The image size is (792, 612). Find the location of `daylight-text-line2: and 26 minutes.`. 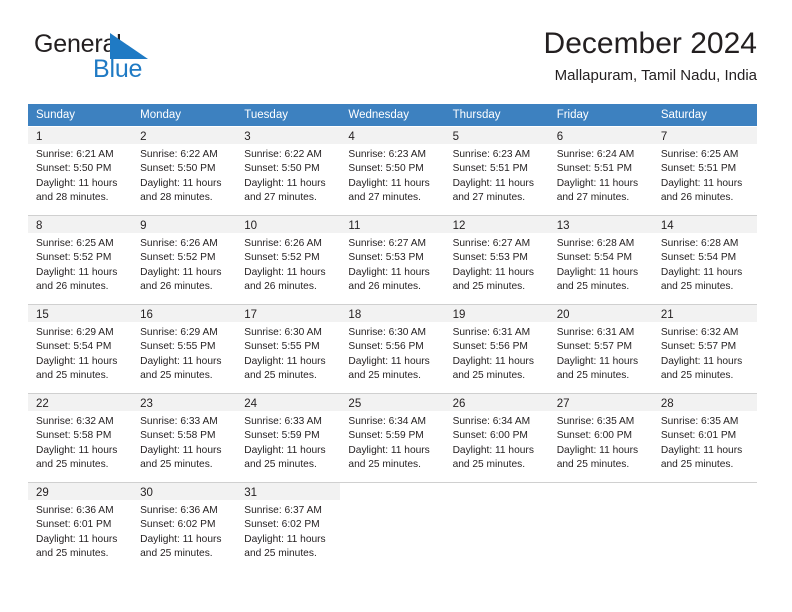

daylight-text-line2: and 26 minutes. is located at coordinates (72, 287).